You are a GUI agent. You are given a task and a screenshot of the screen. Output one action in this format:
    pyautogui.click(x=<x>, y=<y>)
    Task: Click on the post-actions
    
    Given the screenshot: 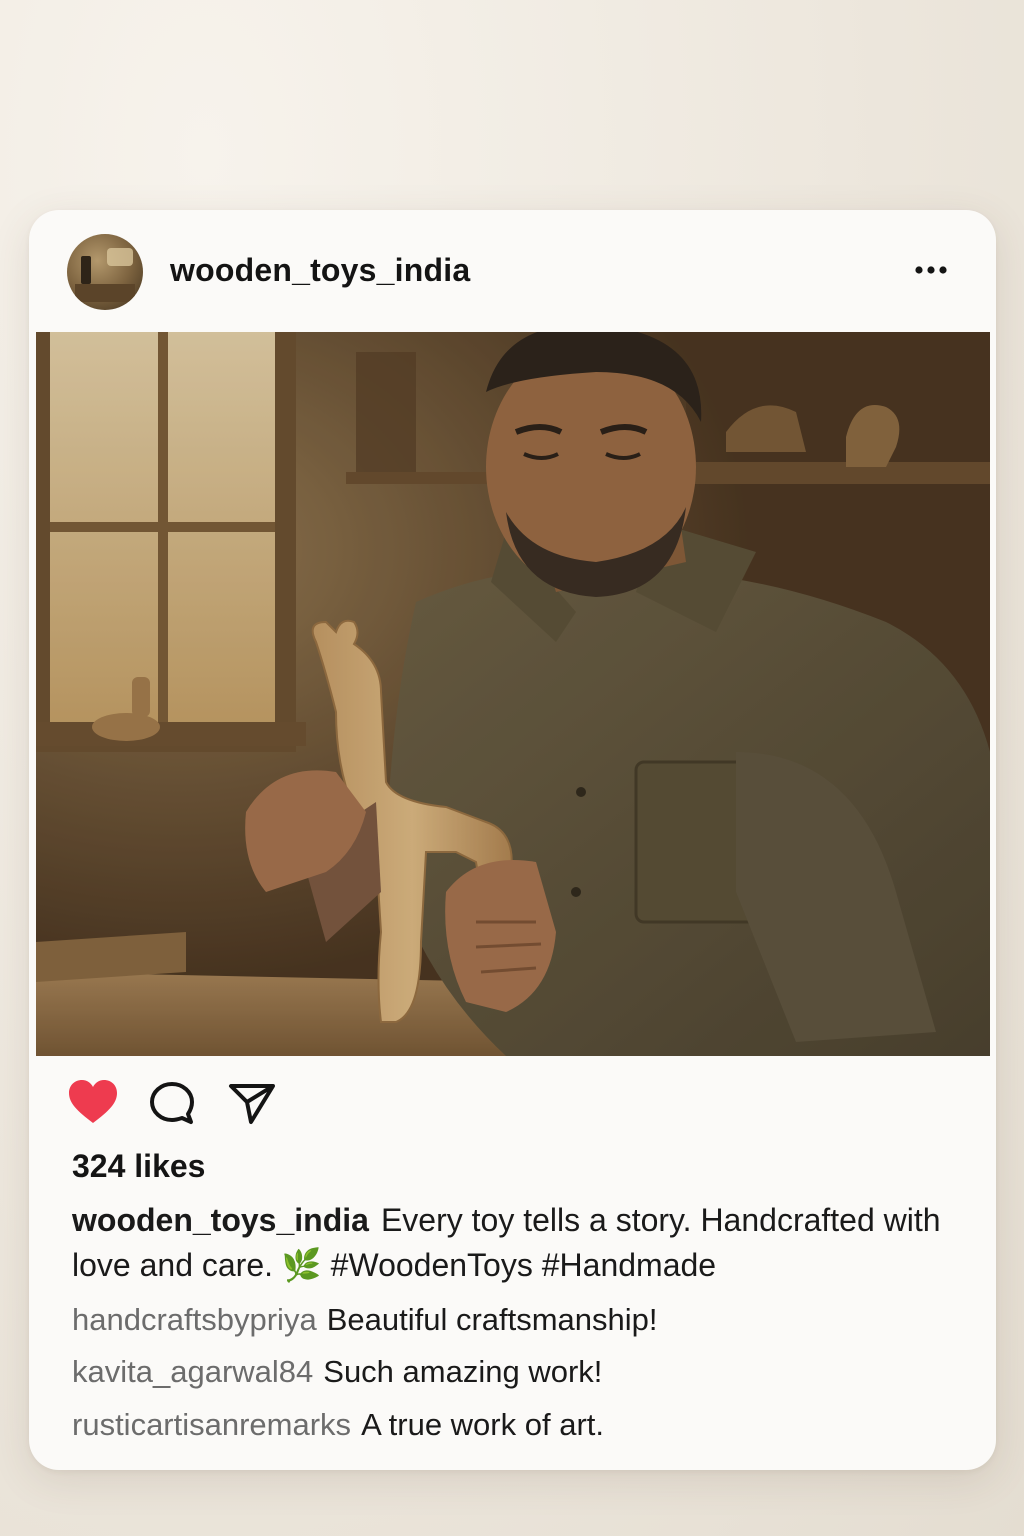 What is the action you would take?
    pyautogui.click(x=217, y=1103)
    